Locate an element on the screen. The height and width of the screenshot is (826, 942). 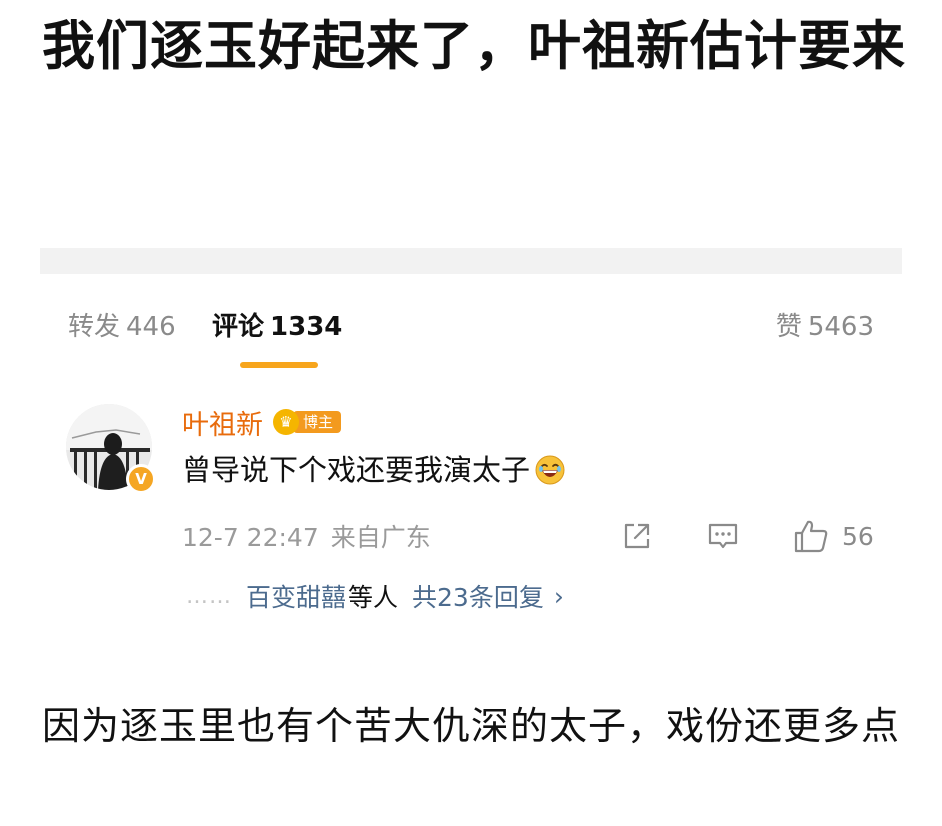
reply-users: 百变甜囍 is located at coordinates (296, 596).